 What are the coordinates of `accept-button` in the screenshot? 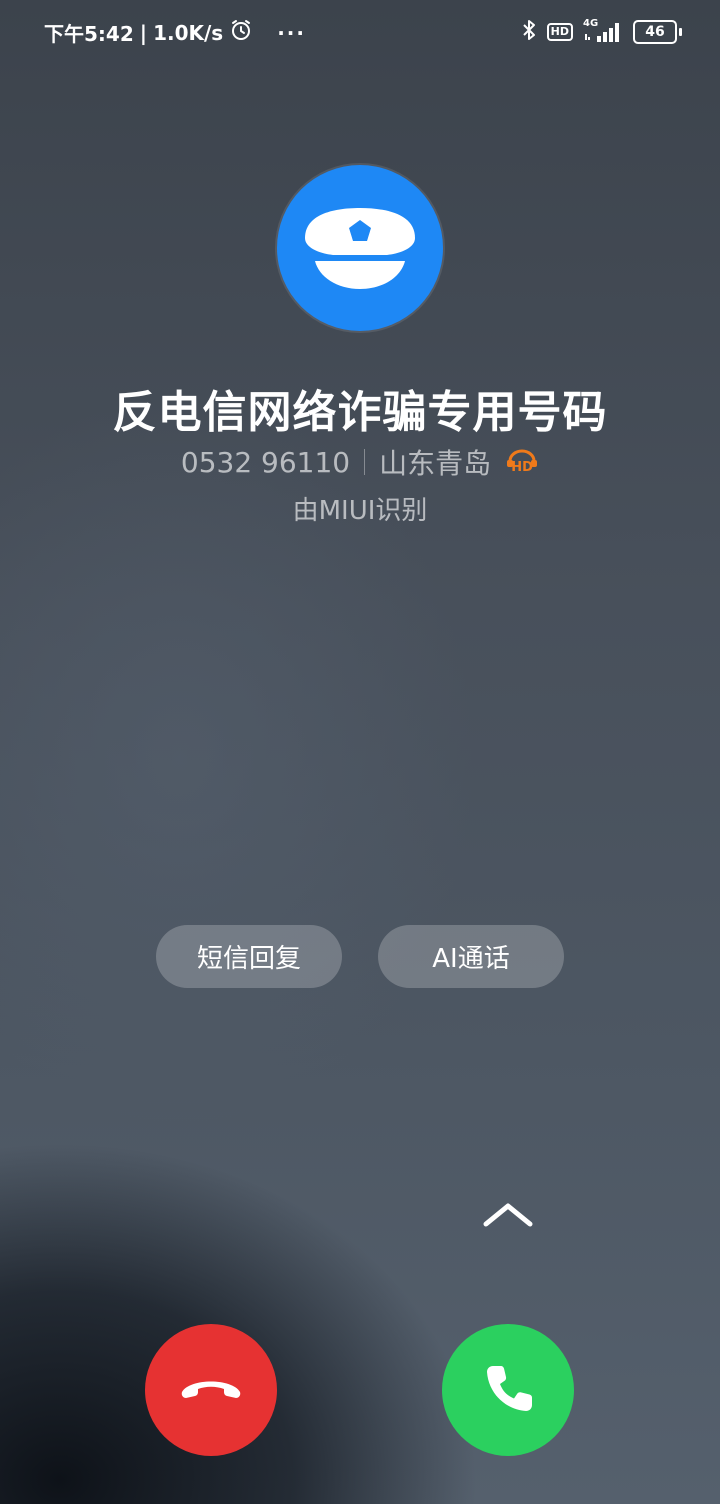 It's located at (508, 1390).